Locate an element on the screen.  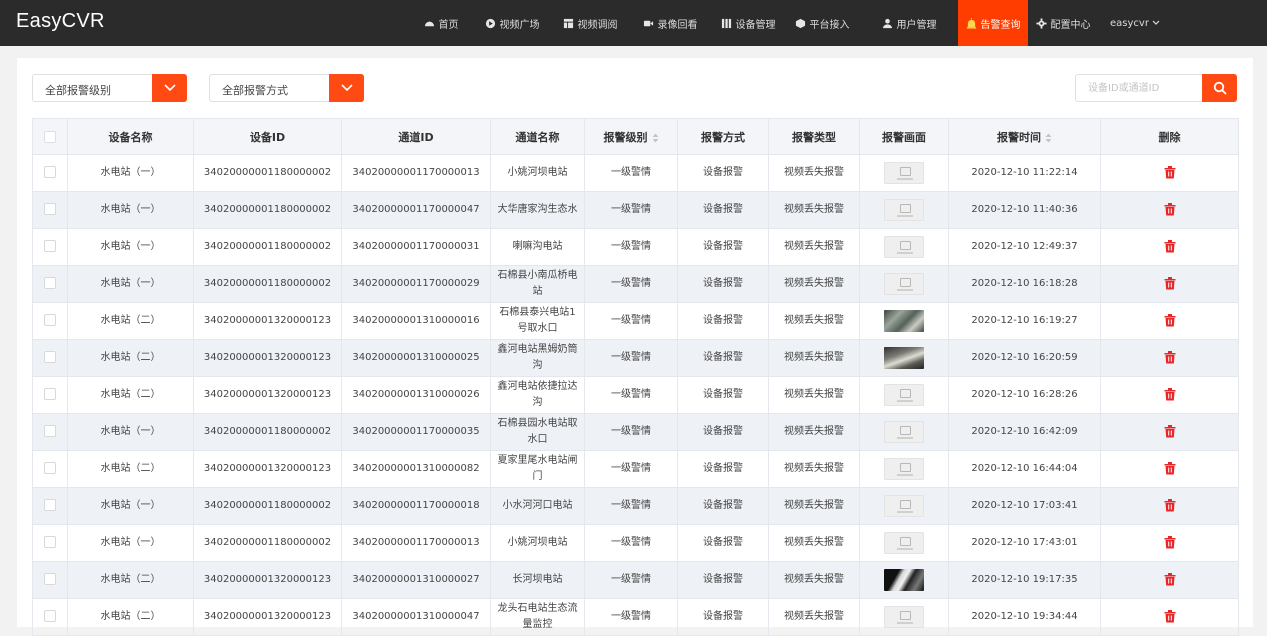
nav-item-label: 录像回看 is located at coordinates (677, 25).